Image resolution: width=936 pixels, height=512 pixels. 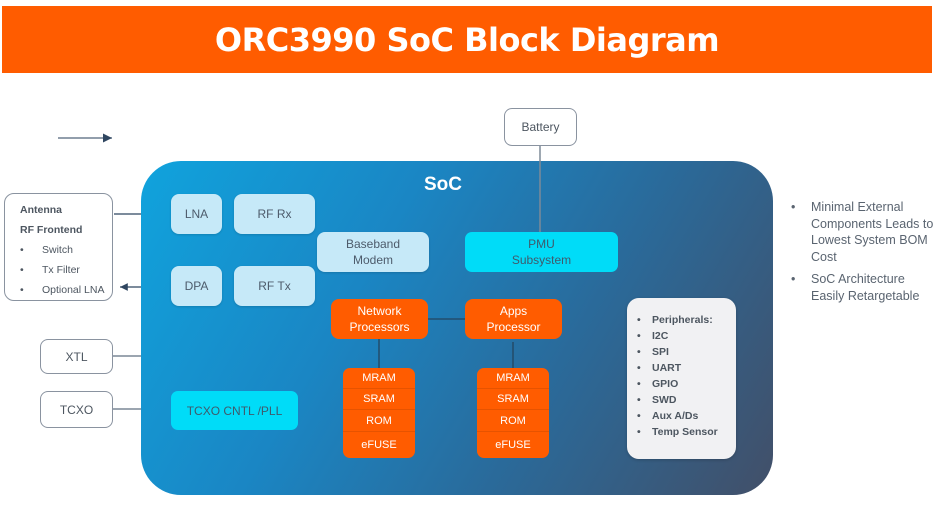 I want to click on tcxo-cntl-pll-label: TCXO CNTL /PLL, so click(x=234, y=410).